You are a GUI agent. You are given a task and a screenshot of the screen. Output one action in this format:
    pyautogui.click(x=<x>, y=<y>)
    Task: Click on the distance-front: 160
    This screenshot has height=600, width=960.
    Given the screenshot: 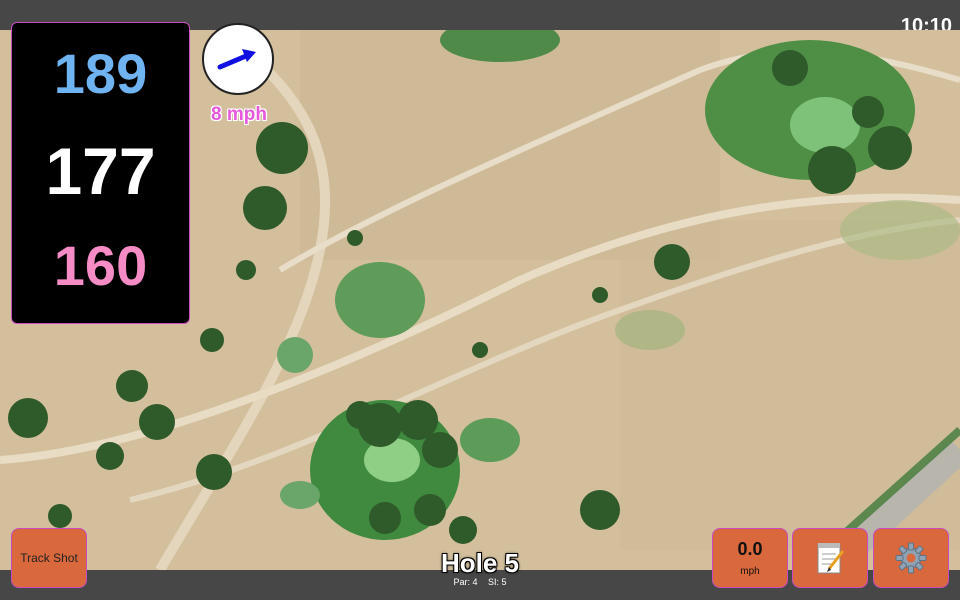 What is the action you would take?
    pyautogui.click(x=100, y=265)
    